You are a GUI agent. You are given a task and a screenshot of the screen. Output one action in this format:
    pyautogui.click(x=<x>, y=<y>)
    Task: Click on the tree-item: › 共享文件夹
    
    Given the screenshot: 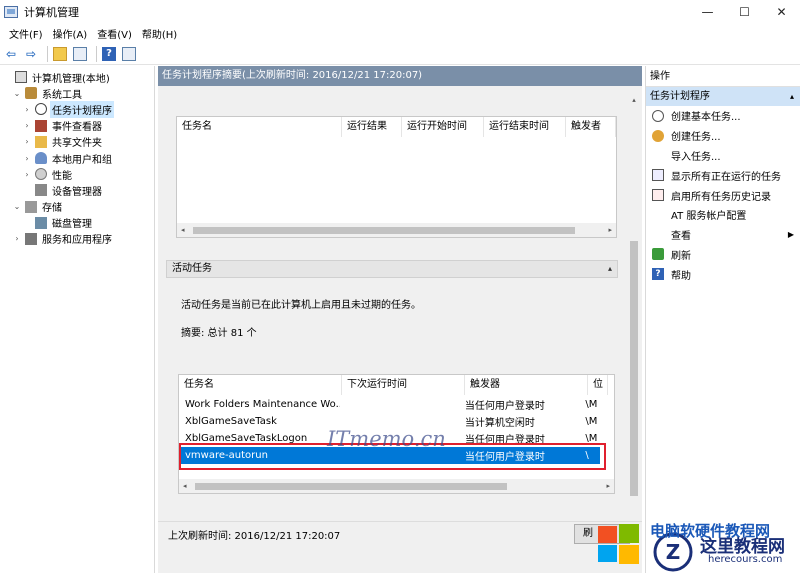 What is the action you would take?
    pyautogui.click(x=77, y=142)
    